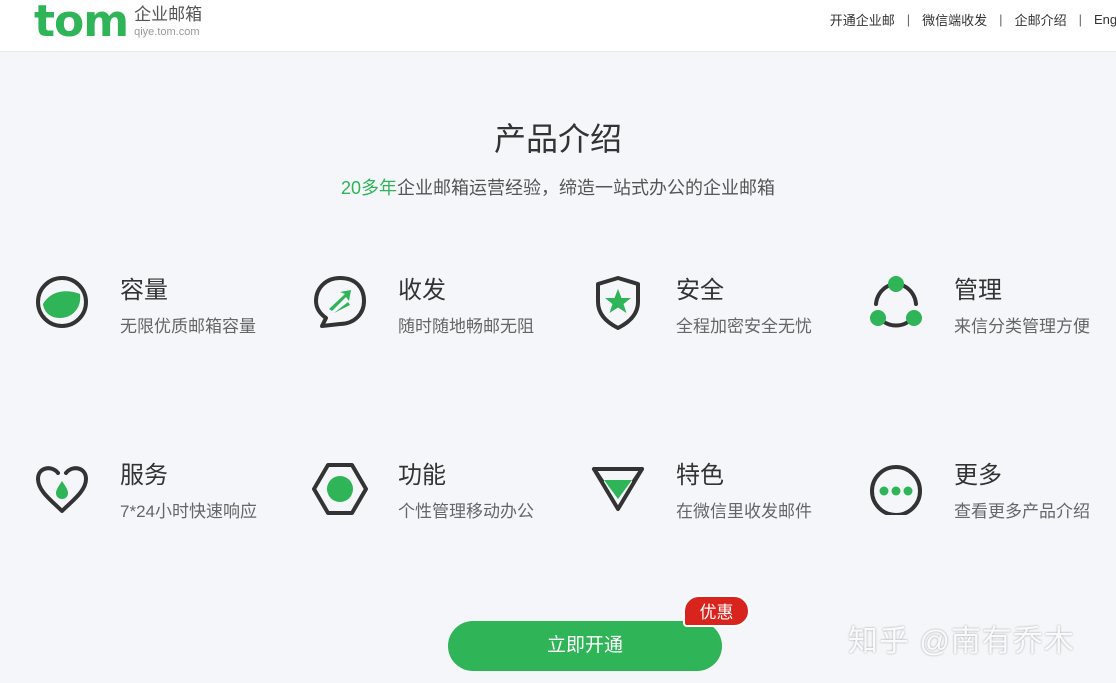 The image size is (1116, 683). Describe the element at coordinates (81, 23) in the screenshot. I see `logo-word: tom` at that location.